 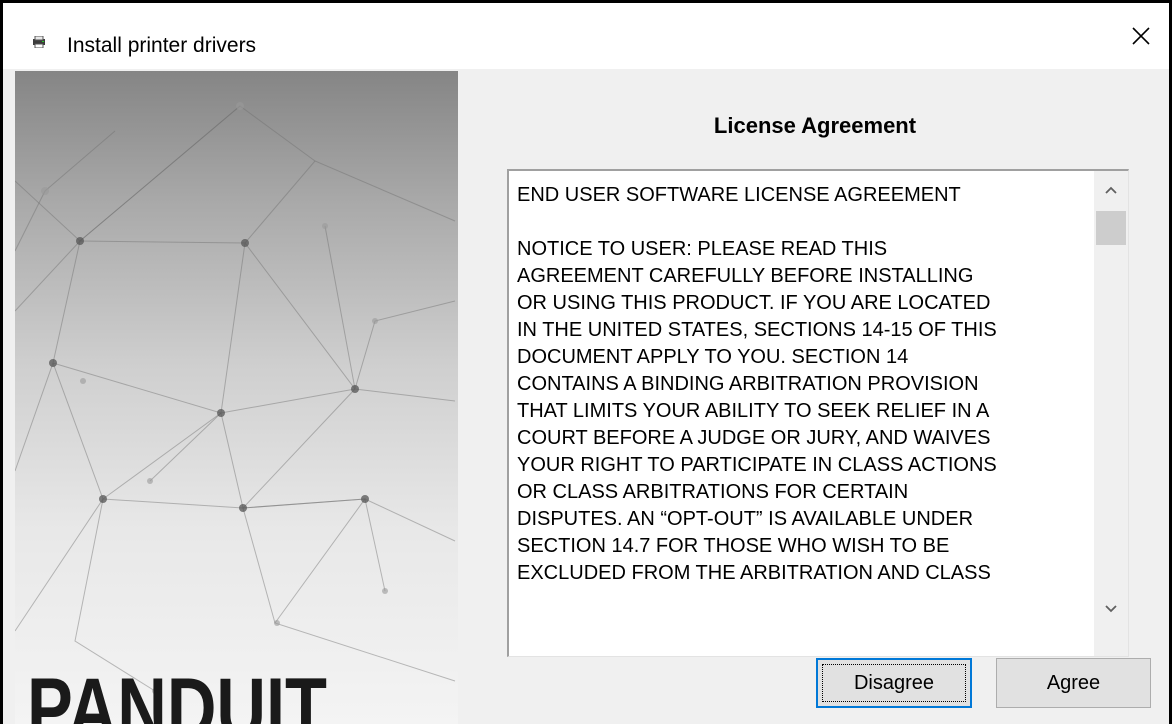 What do you see at coordinates (586, 36) in the screenshot?
I see `title-bar: Install printer drivers` at bounding box center [586, 36].